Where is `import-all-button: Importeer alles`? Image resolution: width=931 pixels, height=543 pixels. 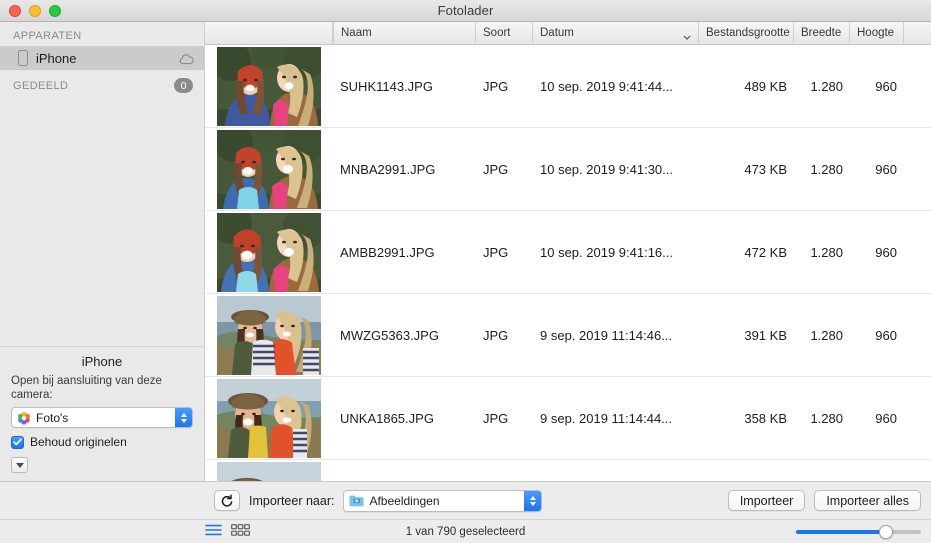
import-all-button: Importeer alles is located at coordinates (867, 500).